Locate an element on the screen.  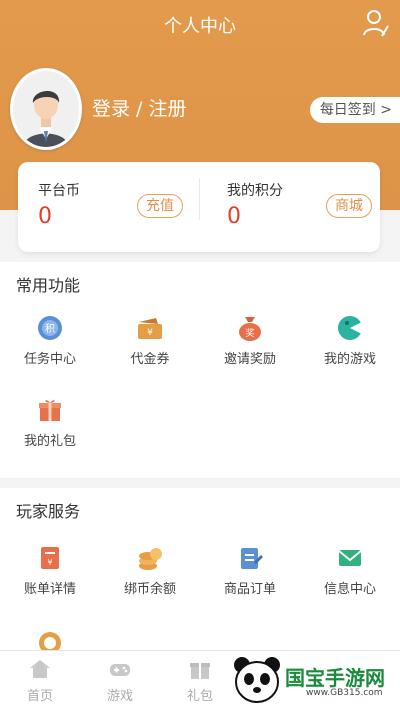
coins-block: 平台币 0 充值 is located at coordinates (108, 207).